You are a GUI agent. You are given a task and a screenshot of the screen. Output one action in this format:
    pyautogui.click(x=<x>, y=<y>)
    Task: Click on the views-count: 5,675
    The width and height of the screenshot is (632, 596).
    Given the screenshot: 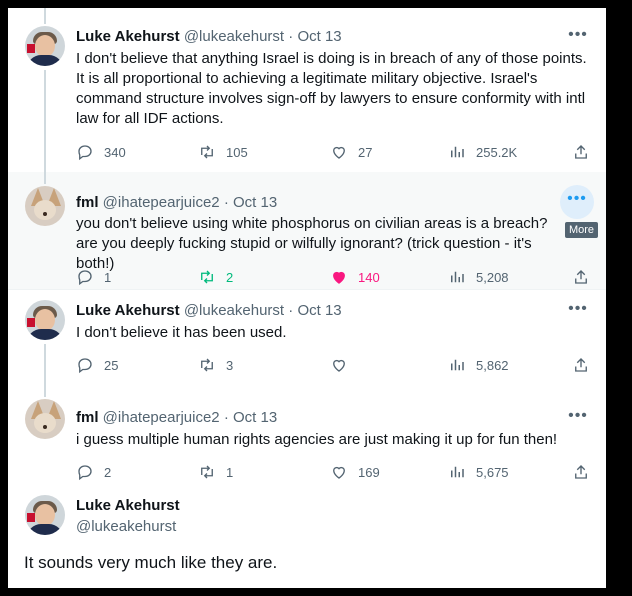 What is the action you would take?
    pyautogui.click(x=492, y=472)
    